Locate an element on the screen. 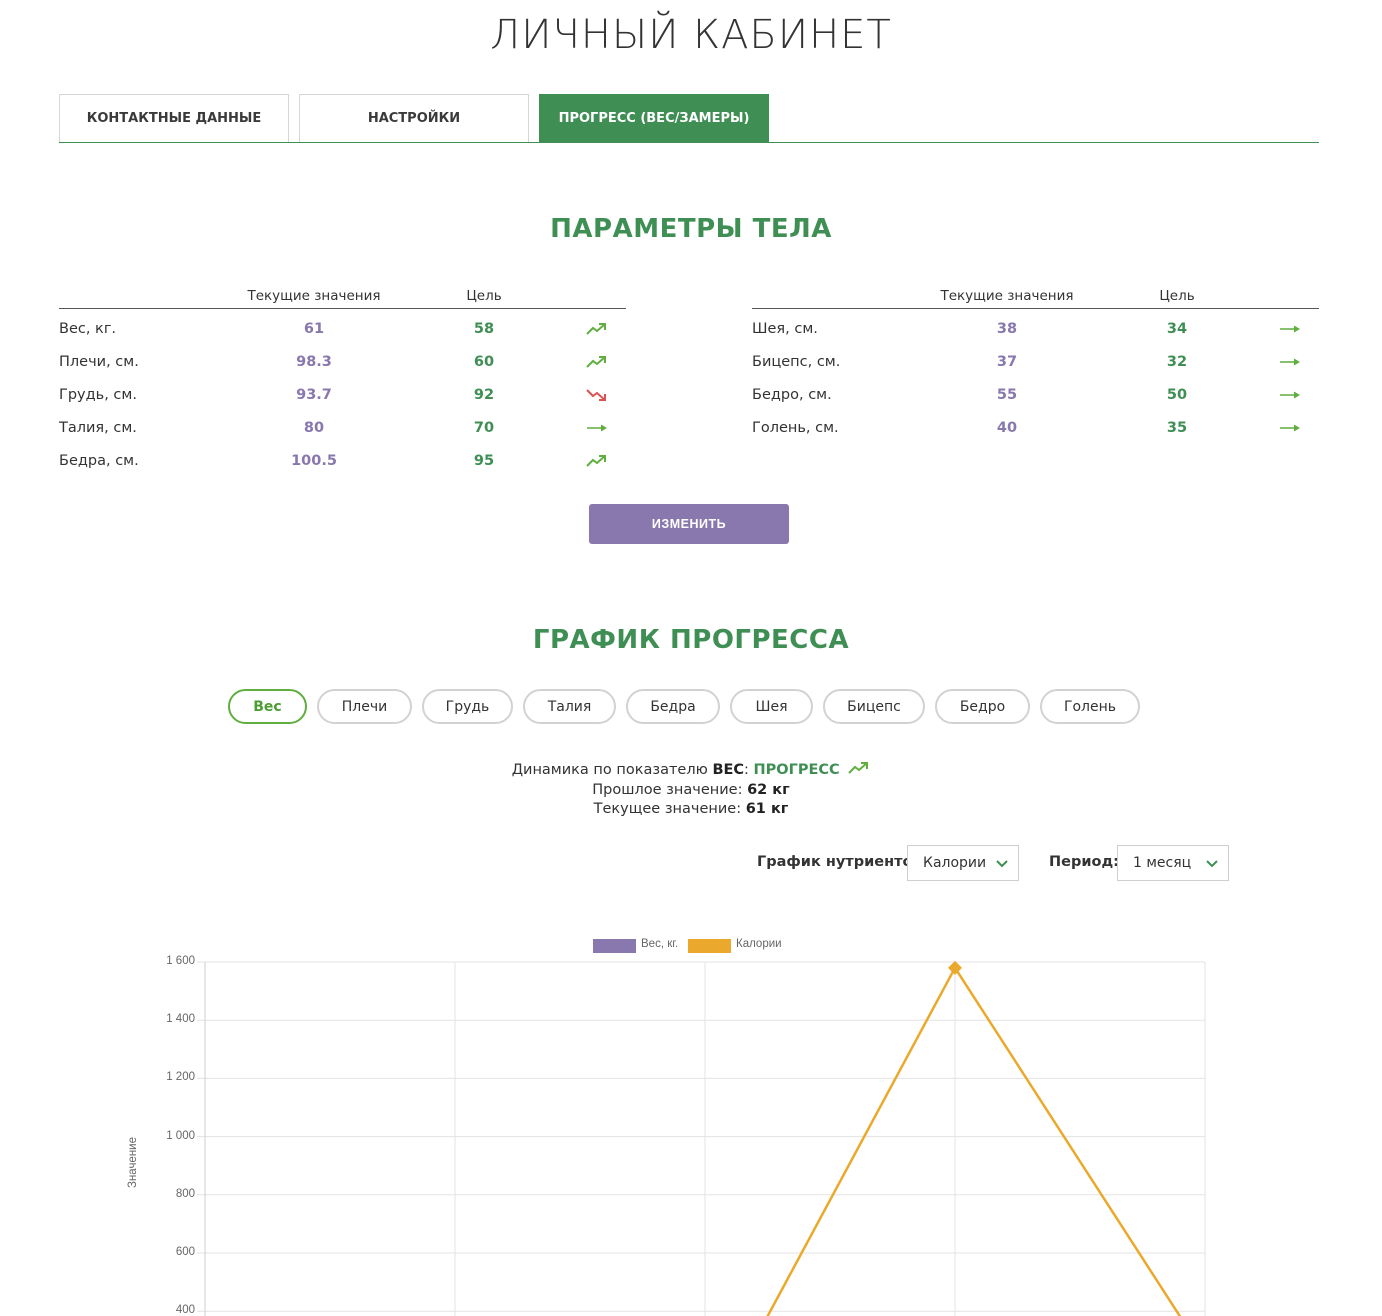 The image size is (1382, 1316). tab-settings: НАСТРОЙКИ is located at coordinates (414, 118).